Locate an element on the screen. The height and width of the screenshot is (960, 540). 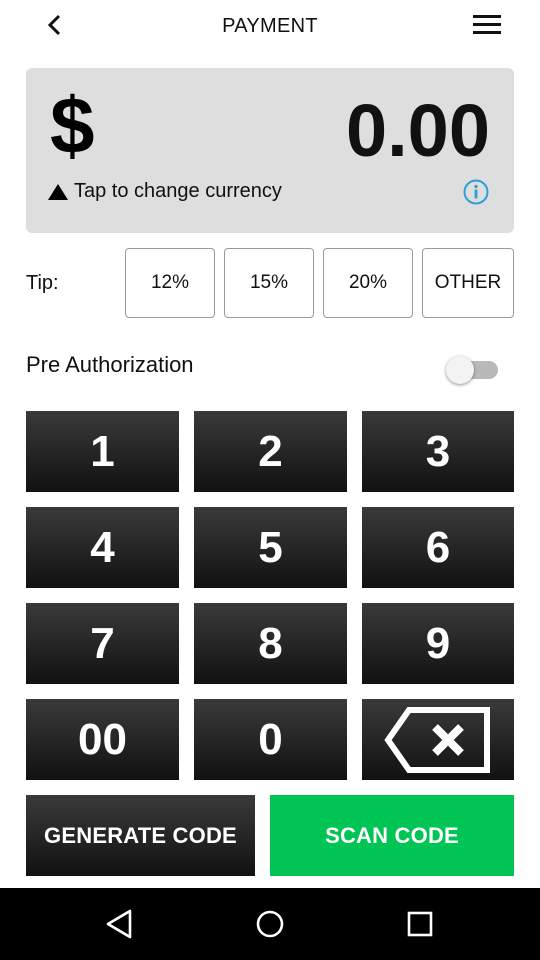
key-2: 2 is located at coordinates (270, 451).